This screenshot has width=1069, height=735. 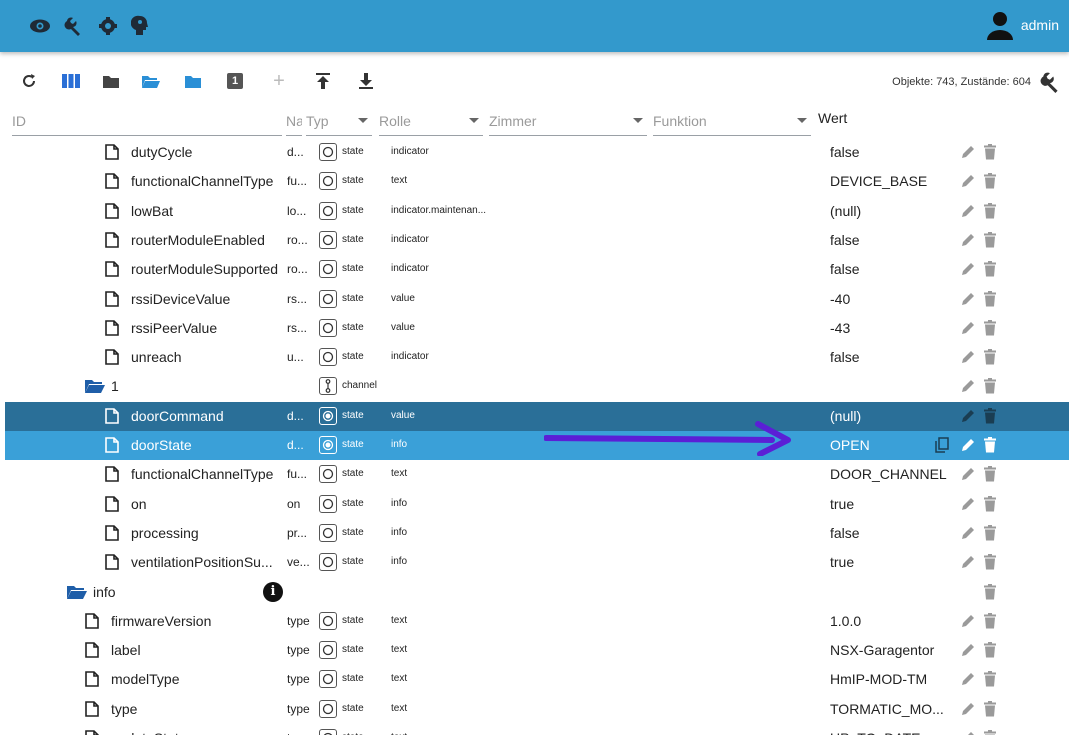 What do you see at coordinates (840, 328) in the screenshot?
I see `row-value: -43` at bounding box center [840, 328].